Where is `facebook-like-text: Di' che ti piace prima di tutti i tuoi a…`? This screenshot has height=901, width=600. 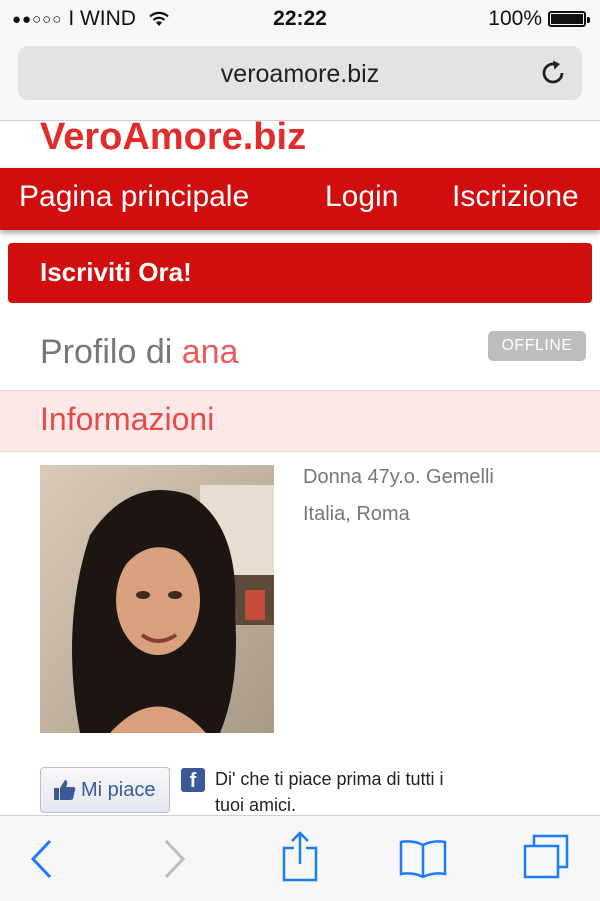 facebook-like-text: Di' che ti piace prima di tutti i tuoi a… is located at coordinates (329, 792).